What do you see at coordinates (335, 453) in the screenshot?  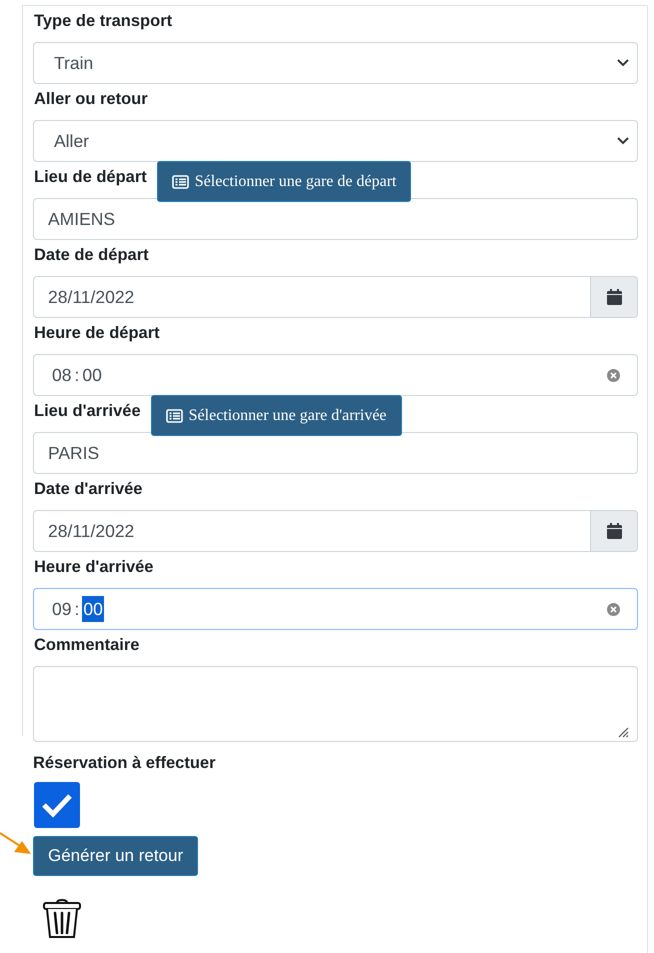 I see `text-field: PARIS` at bounding box center [335, 453].